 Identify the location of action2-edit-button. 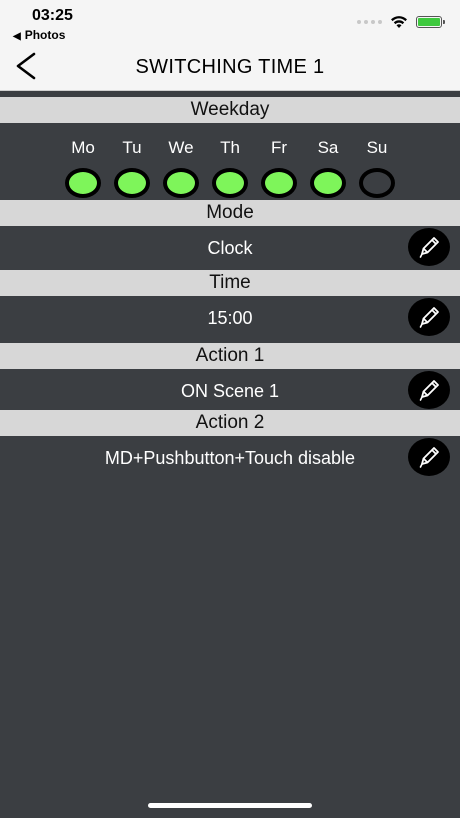
(429, 457).